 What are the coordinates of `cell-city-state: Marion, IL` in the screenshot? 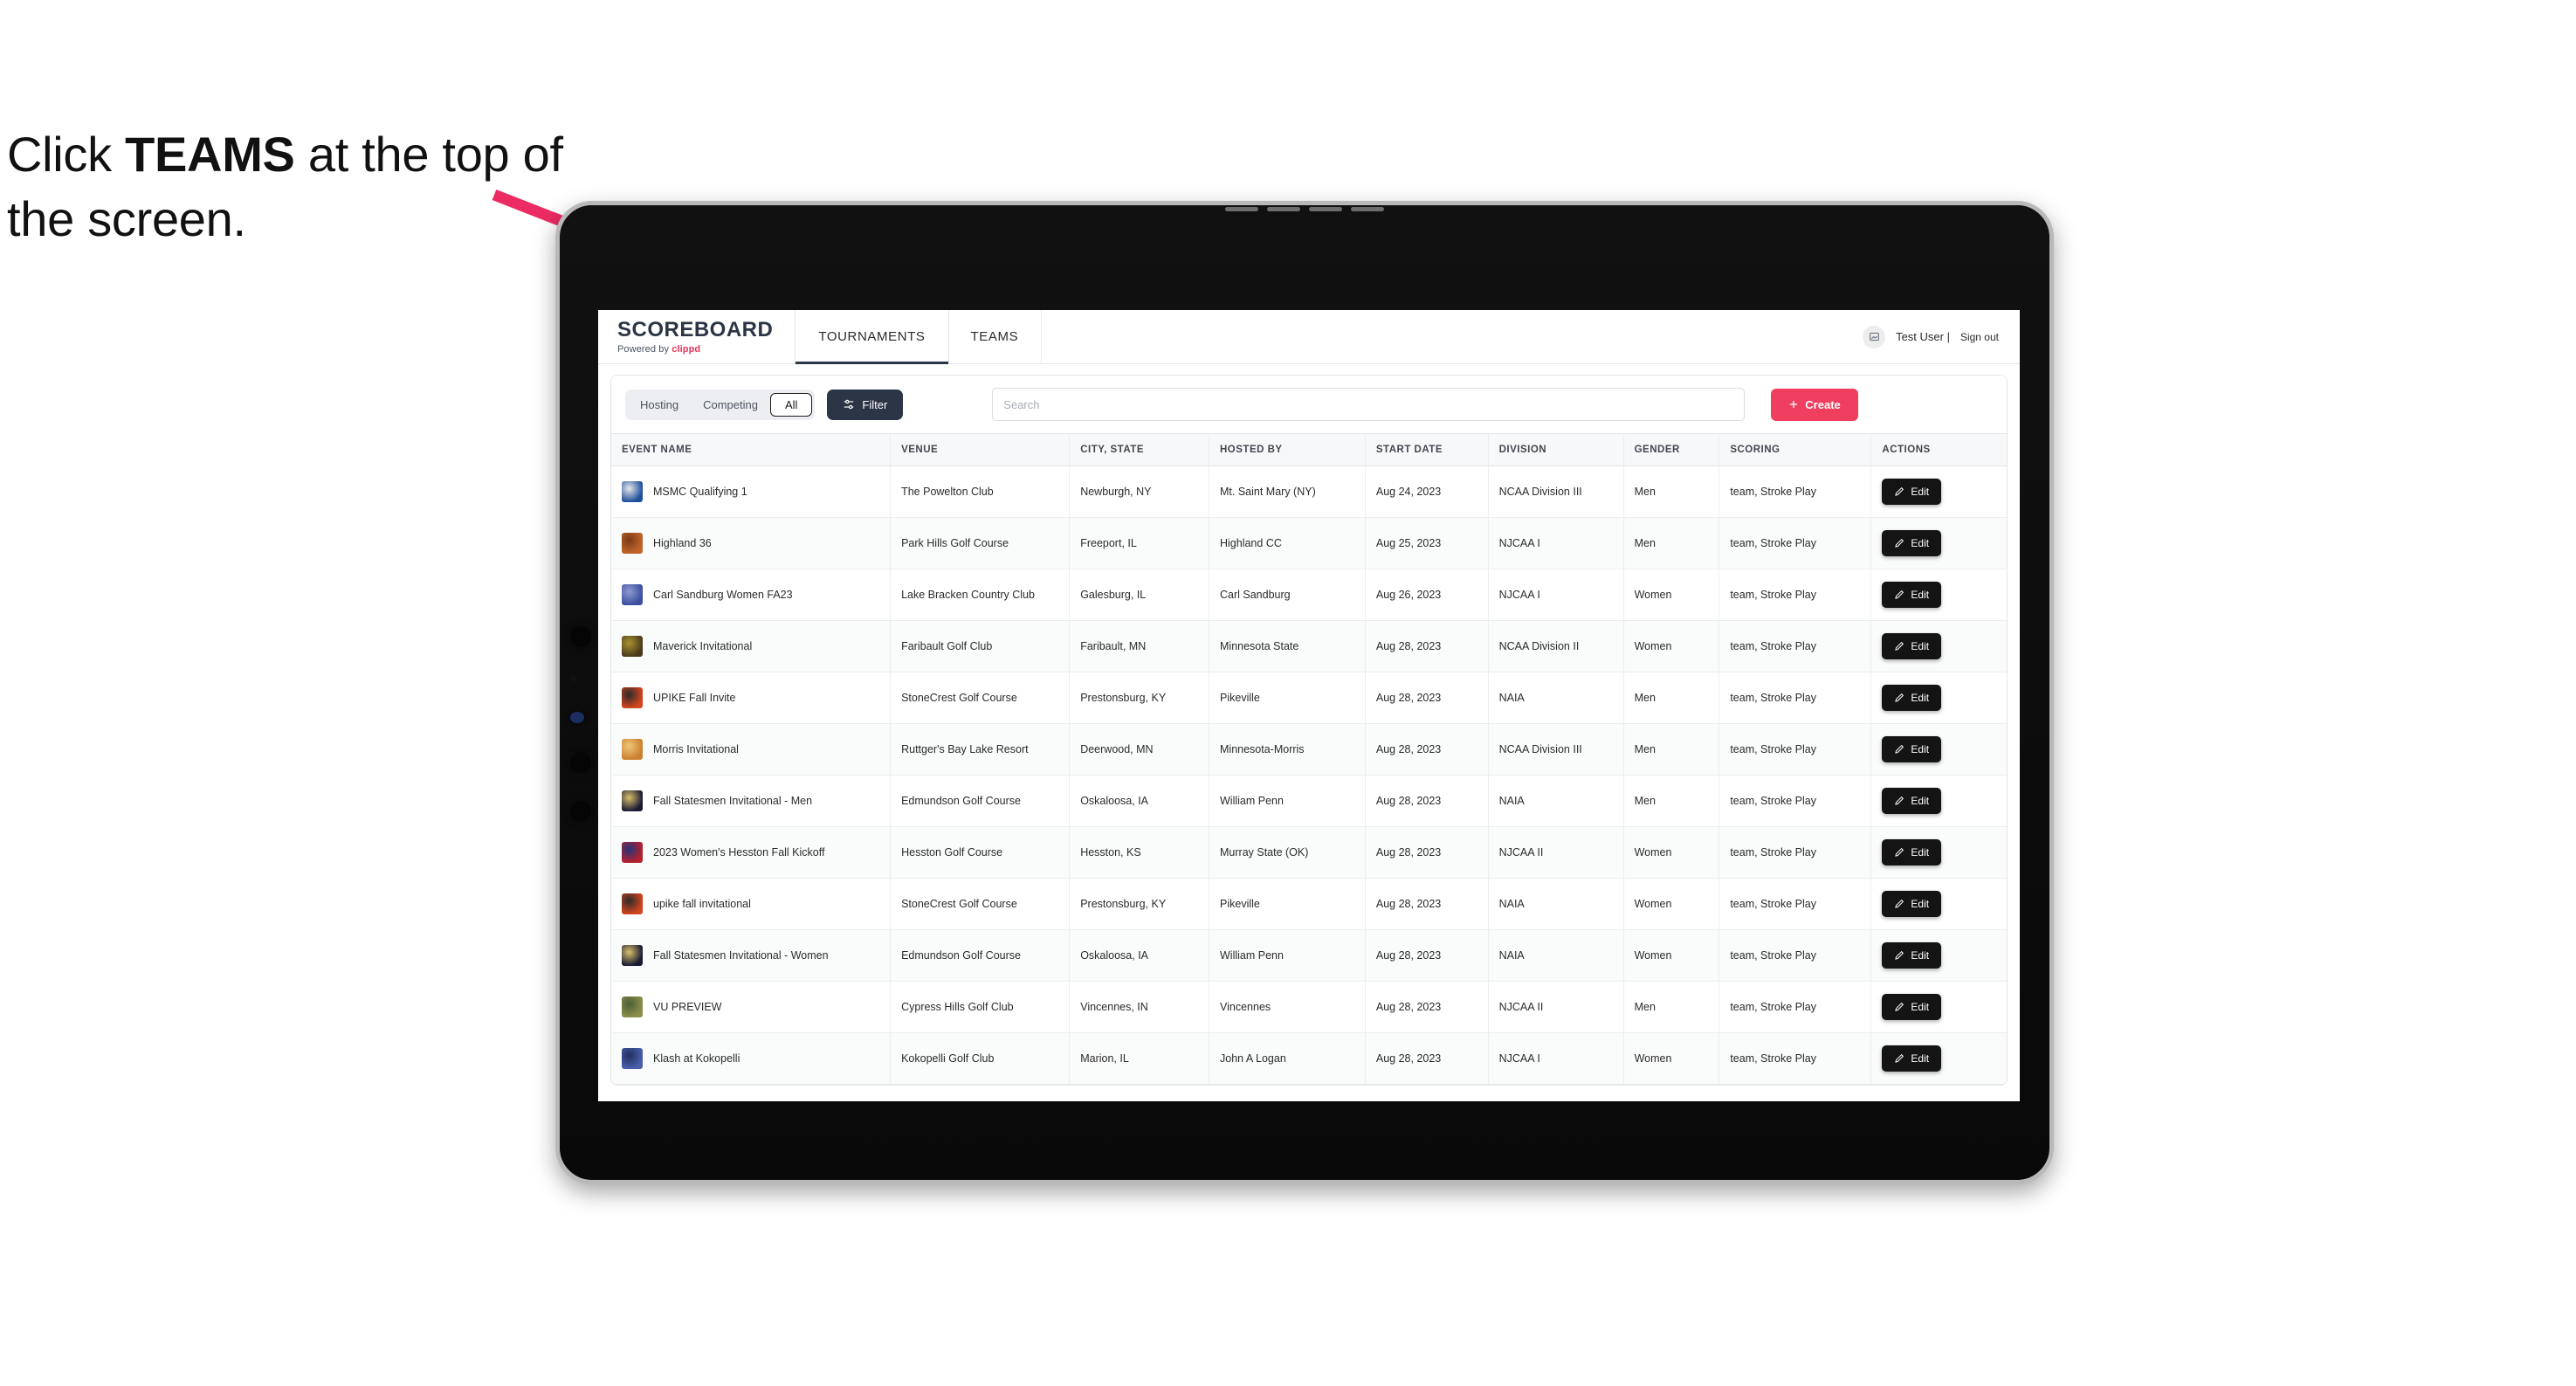 It's located at (1139, 1058).